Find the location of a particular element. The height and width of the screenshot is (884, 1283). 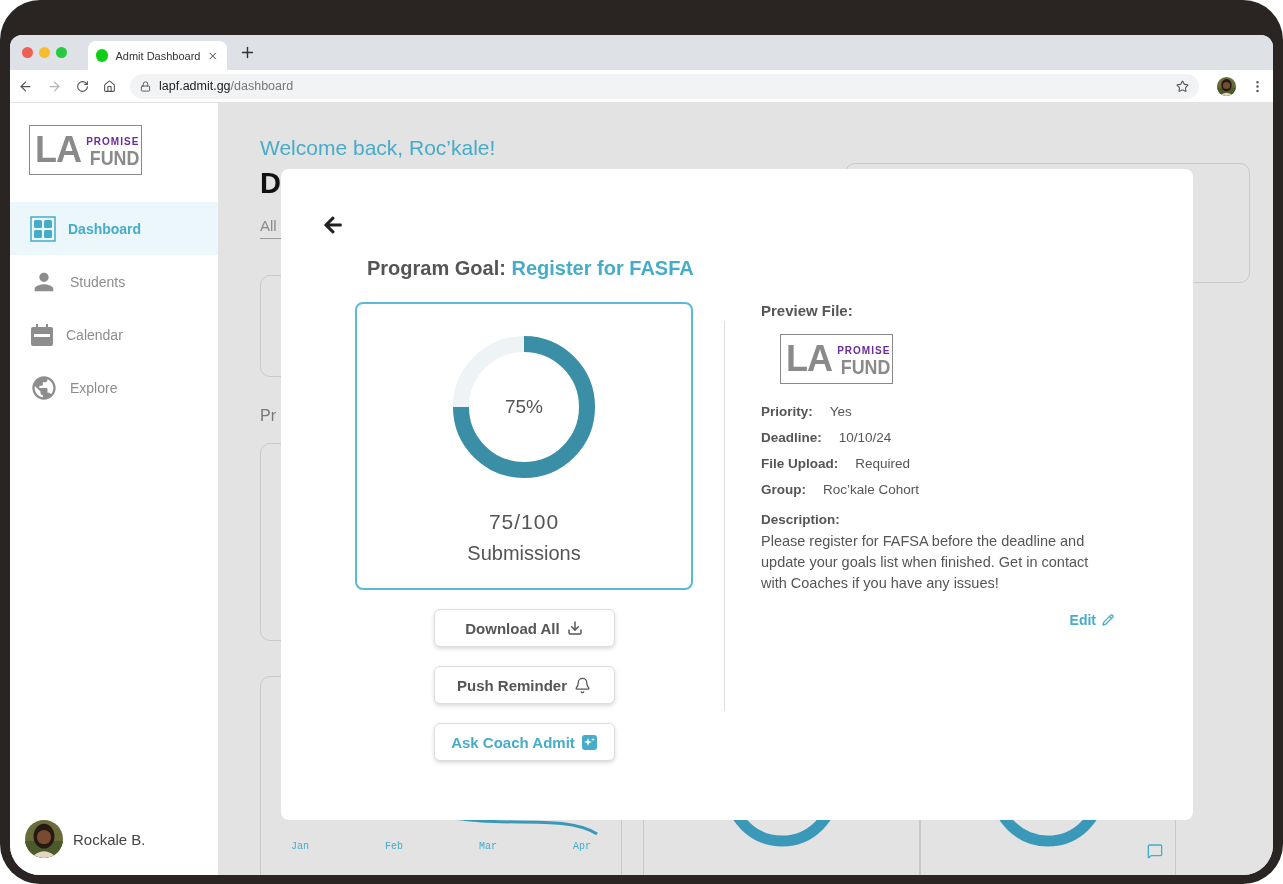

preview-heading: Preview File: is located at coordinates (807, 310).